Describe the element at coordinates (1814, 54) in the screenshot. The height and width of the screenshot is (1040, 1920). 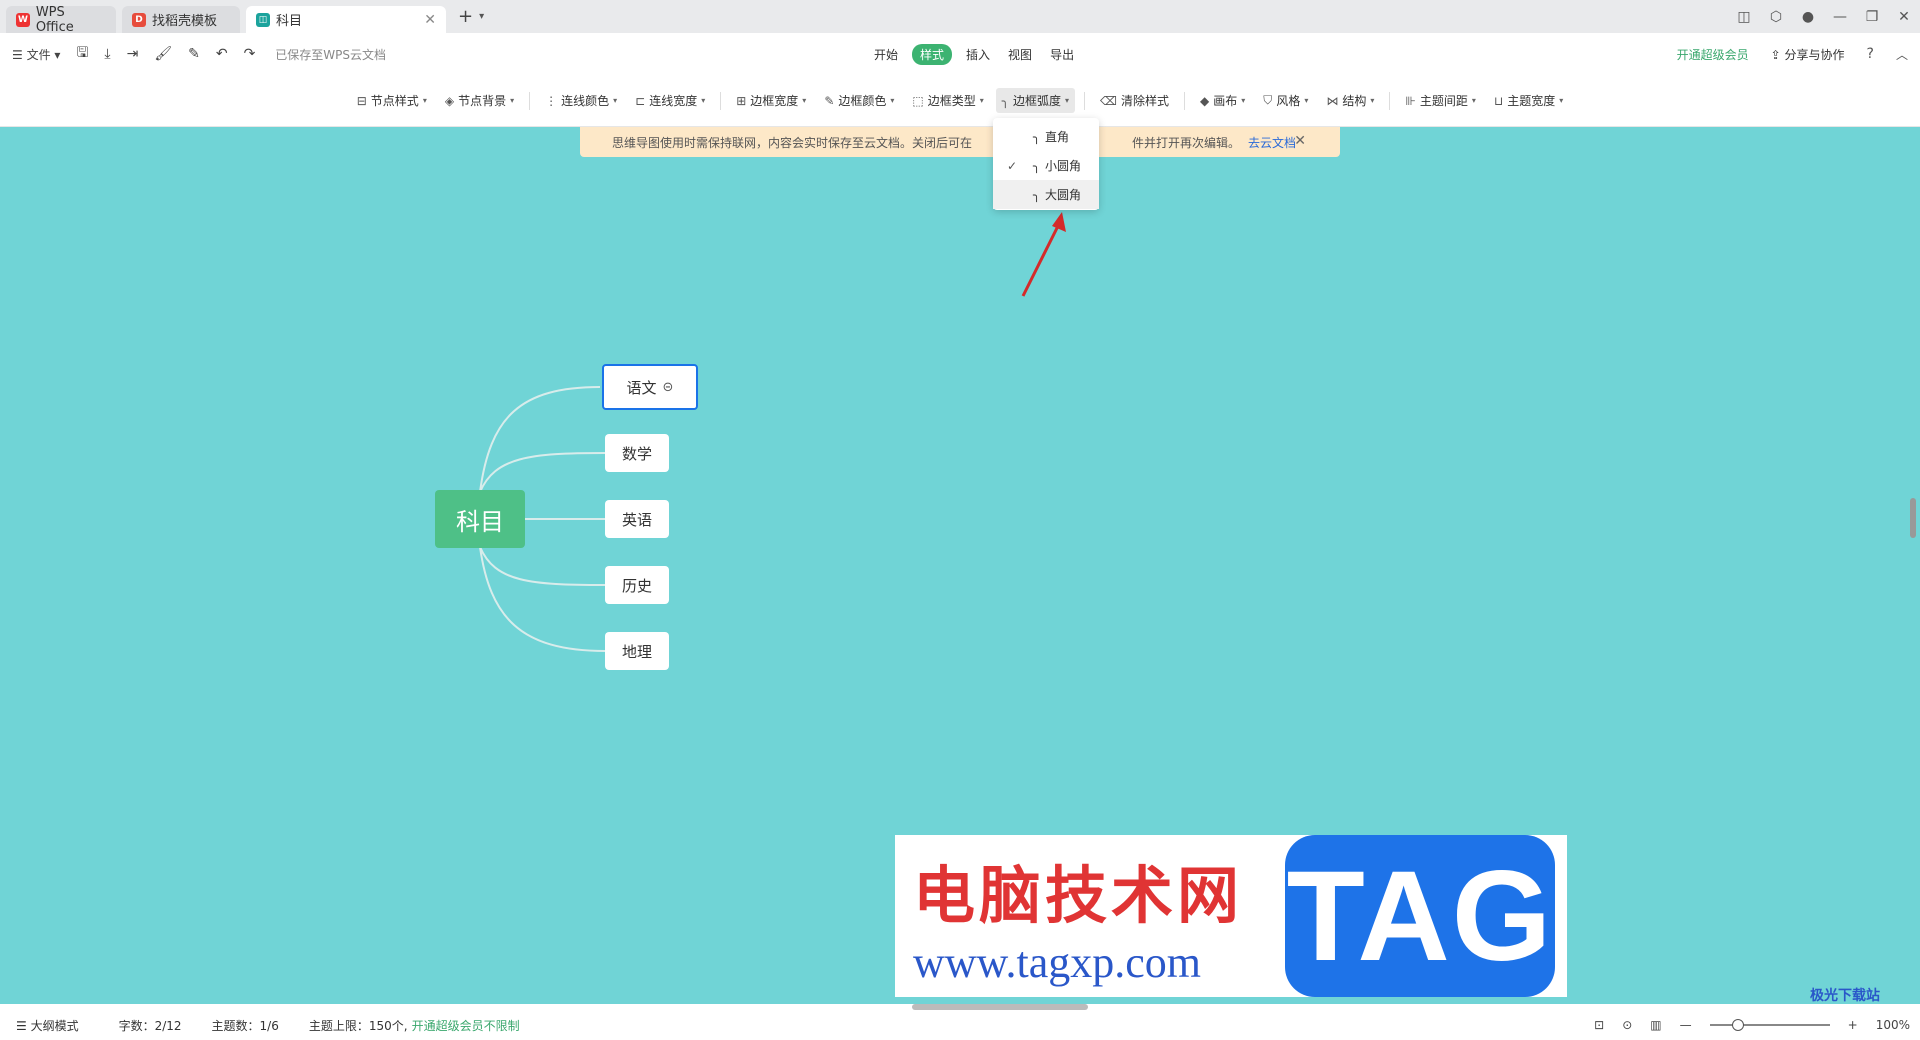
I see `share-label: 分享与协作` at that location.